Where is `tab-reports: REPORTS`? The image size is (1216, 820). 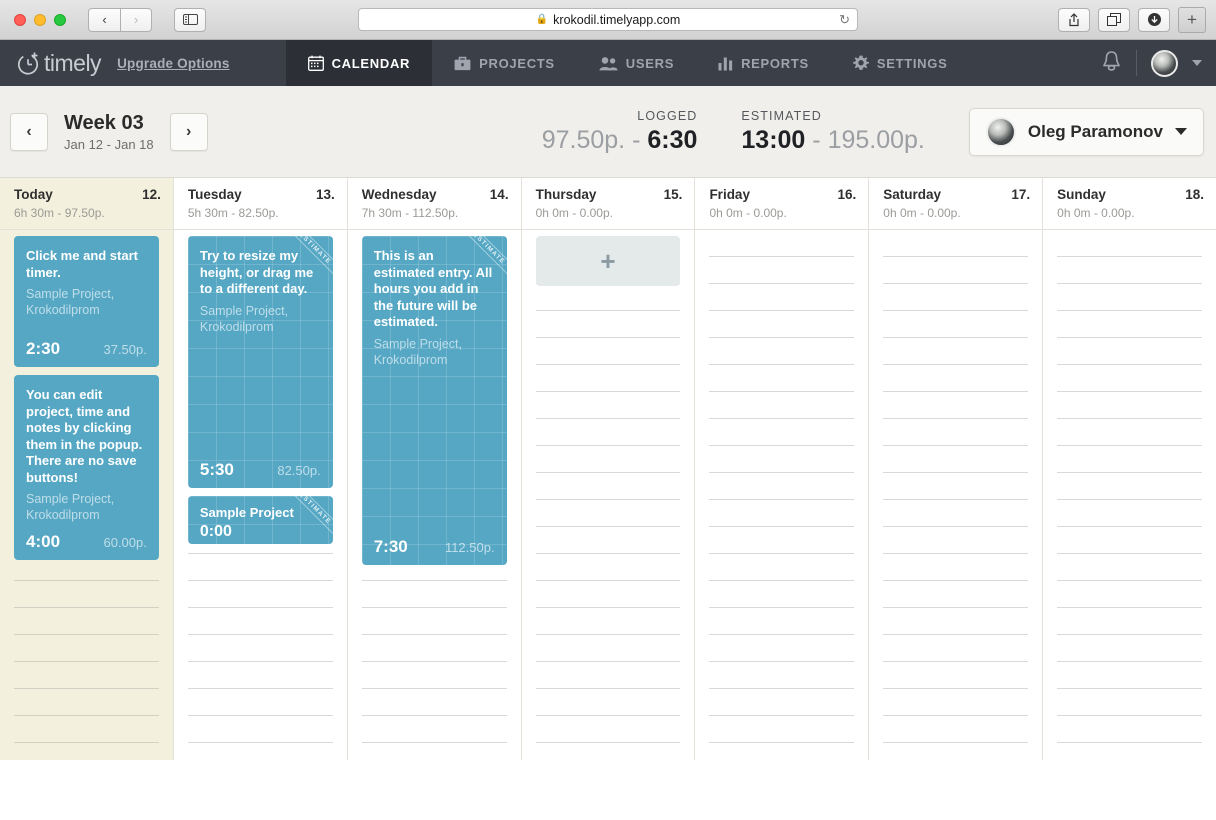 tab-reports: REPORTS is located at coordinates (763, 63).